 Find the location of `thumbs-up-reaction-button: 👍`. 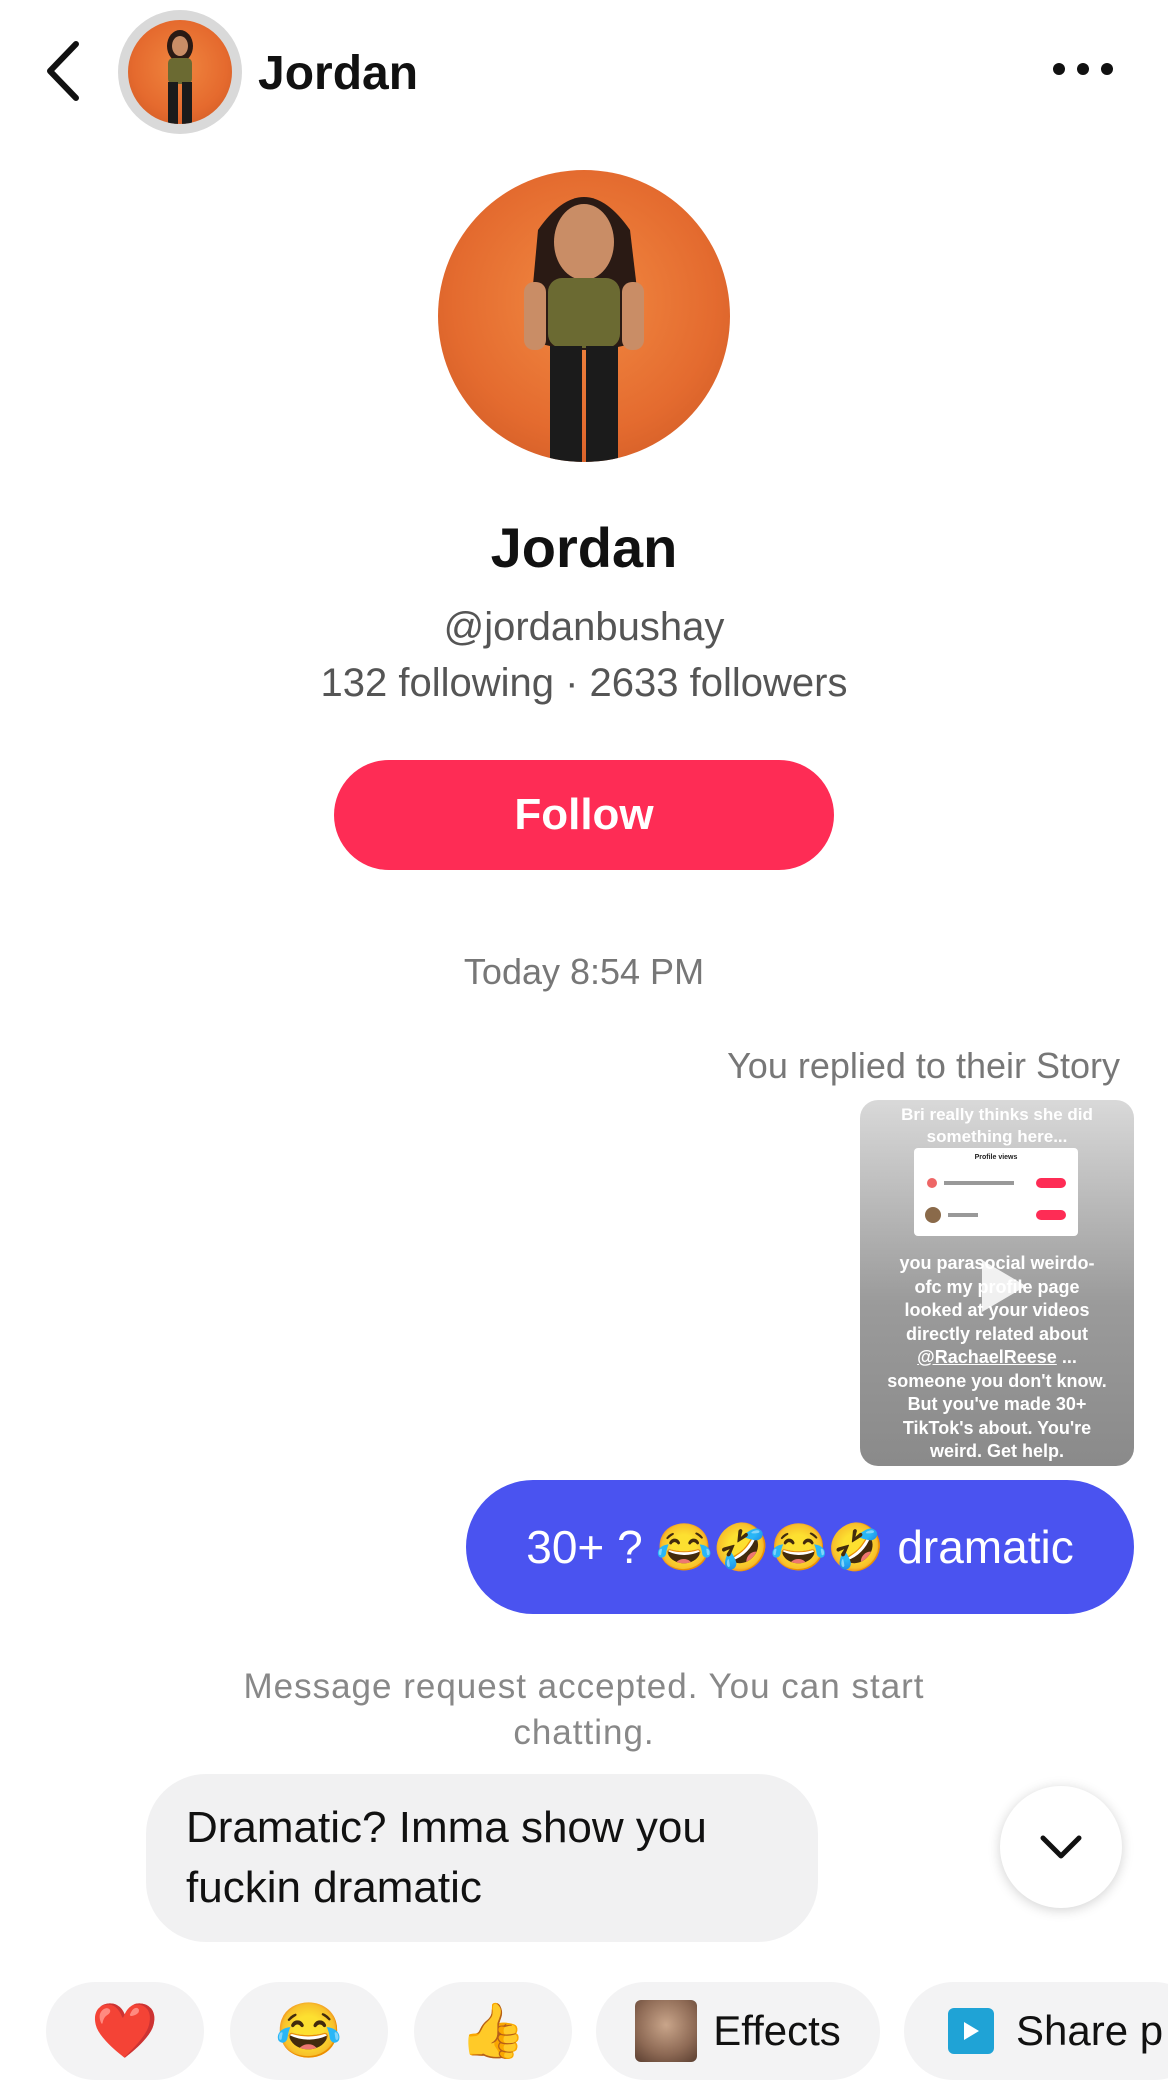

thumbs-up-reaction-button: 👍 is located at coordinates (493, 2031).